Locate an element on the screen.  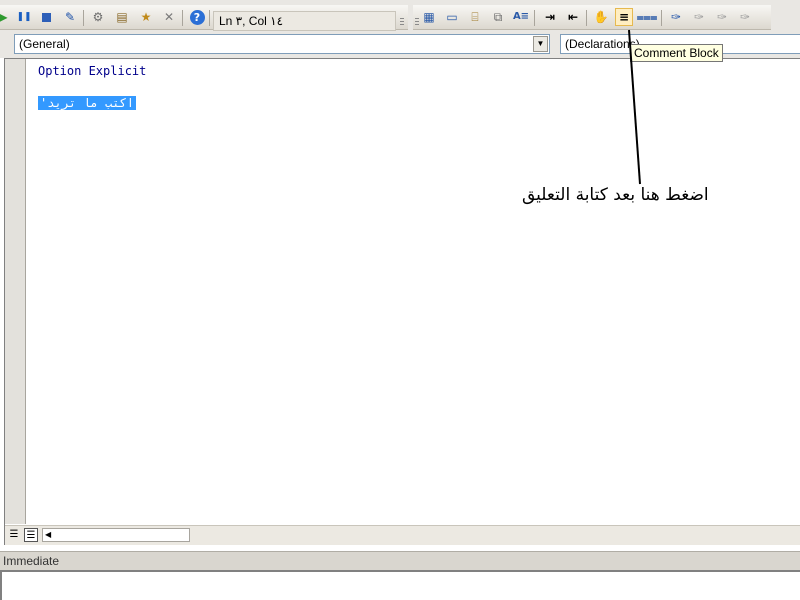
previous-bookmark-icon: ✑ is located at coordinates (722, 17).